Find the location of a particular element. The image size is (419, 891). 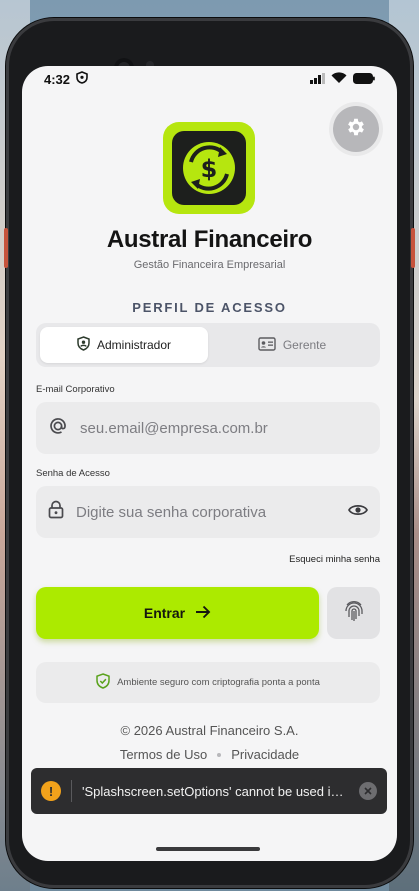

footer-links: Termos de Uso Privacidade is located at coordinates (209, 754).